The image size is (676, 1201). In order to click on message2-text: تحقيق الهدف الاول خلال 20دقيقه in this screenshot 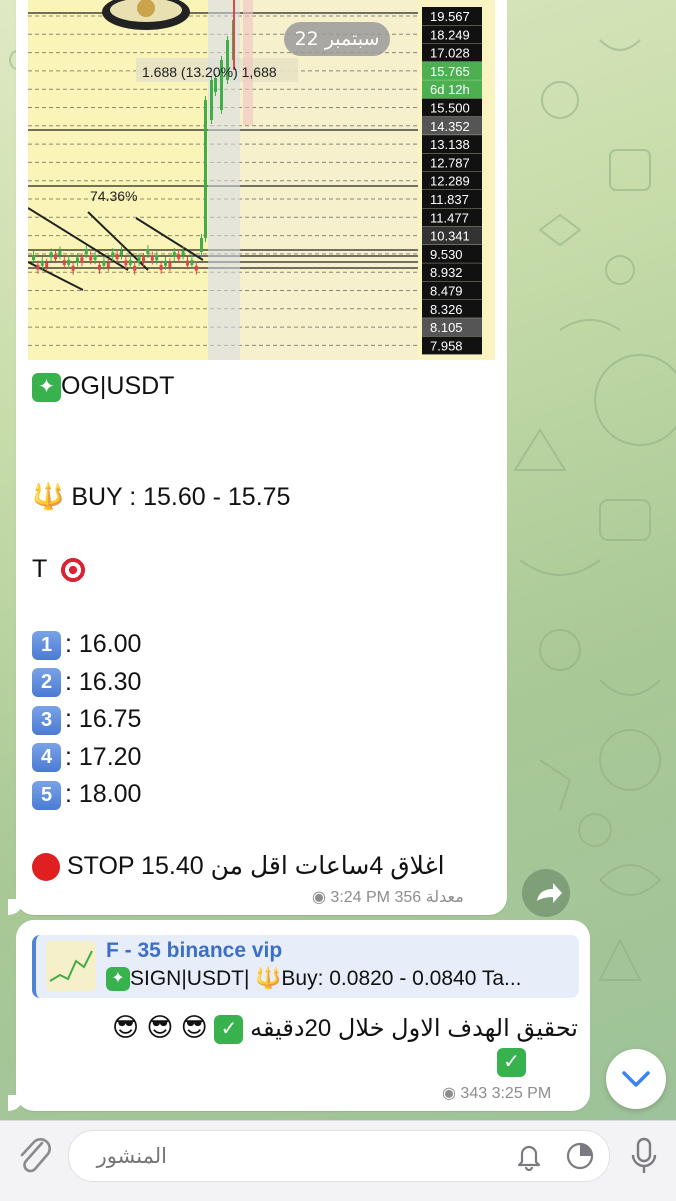, I will do `click(414, 1028)`.